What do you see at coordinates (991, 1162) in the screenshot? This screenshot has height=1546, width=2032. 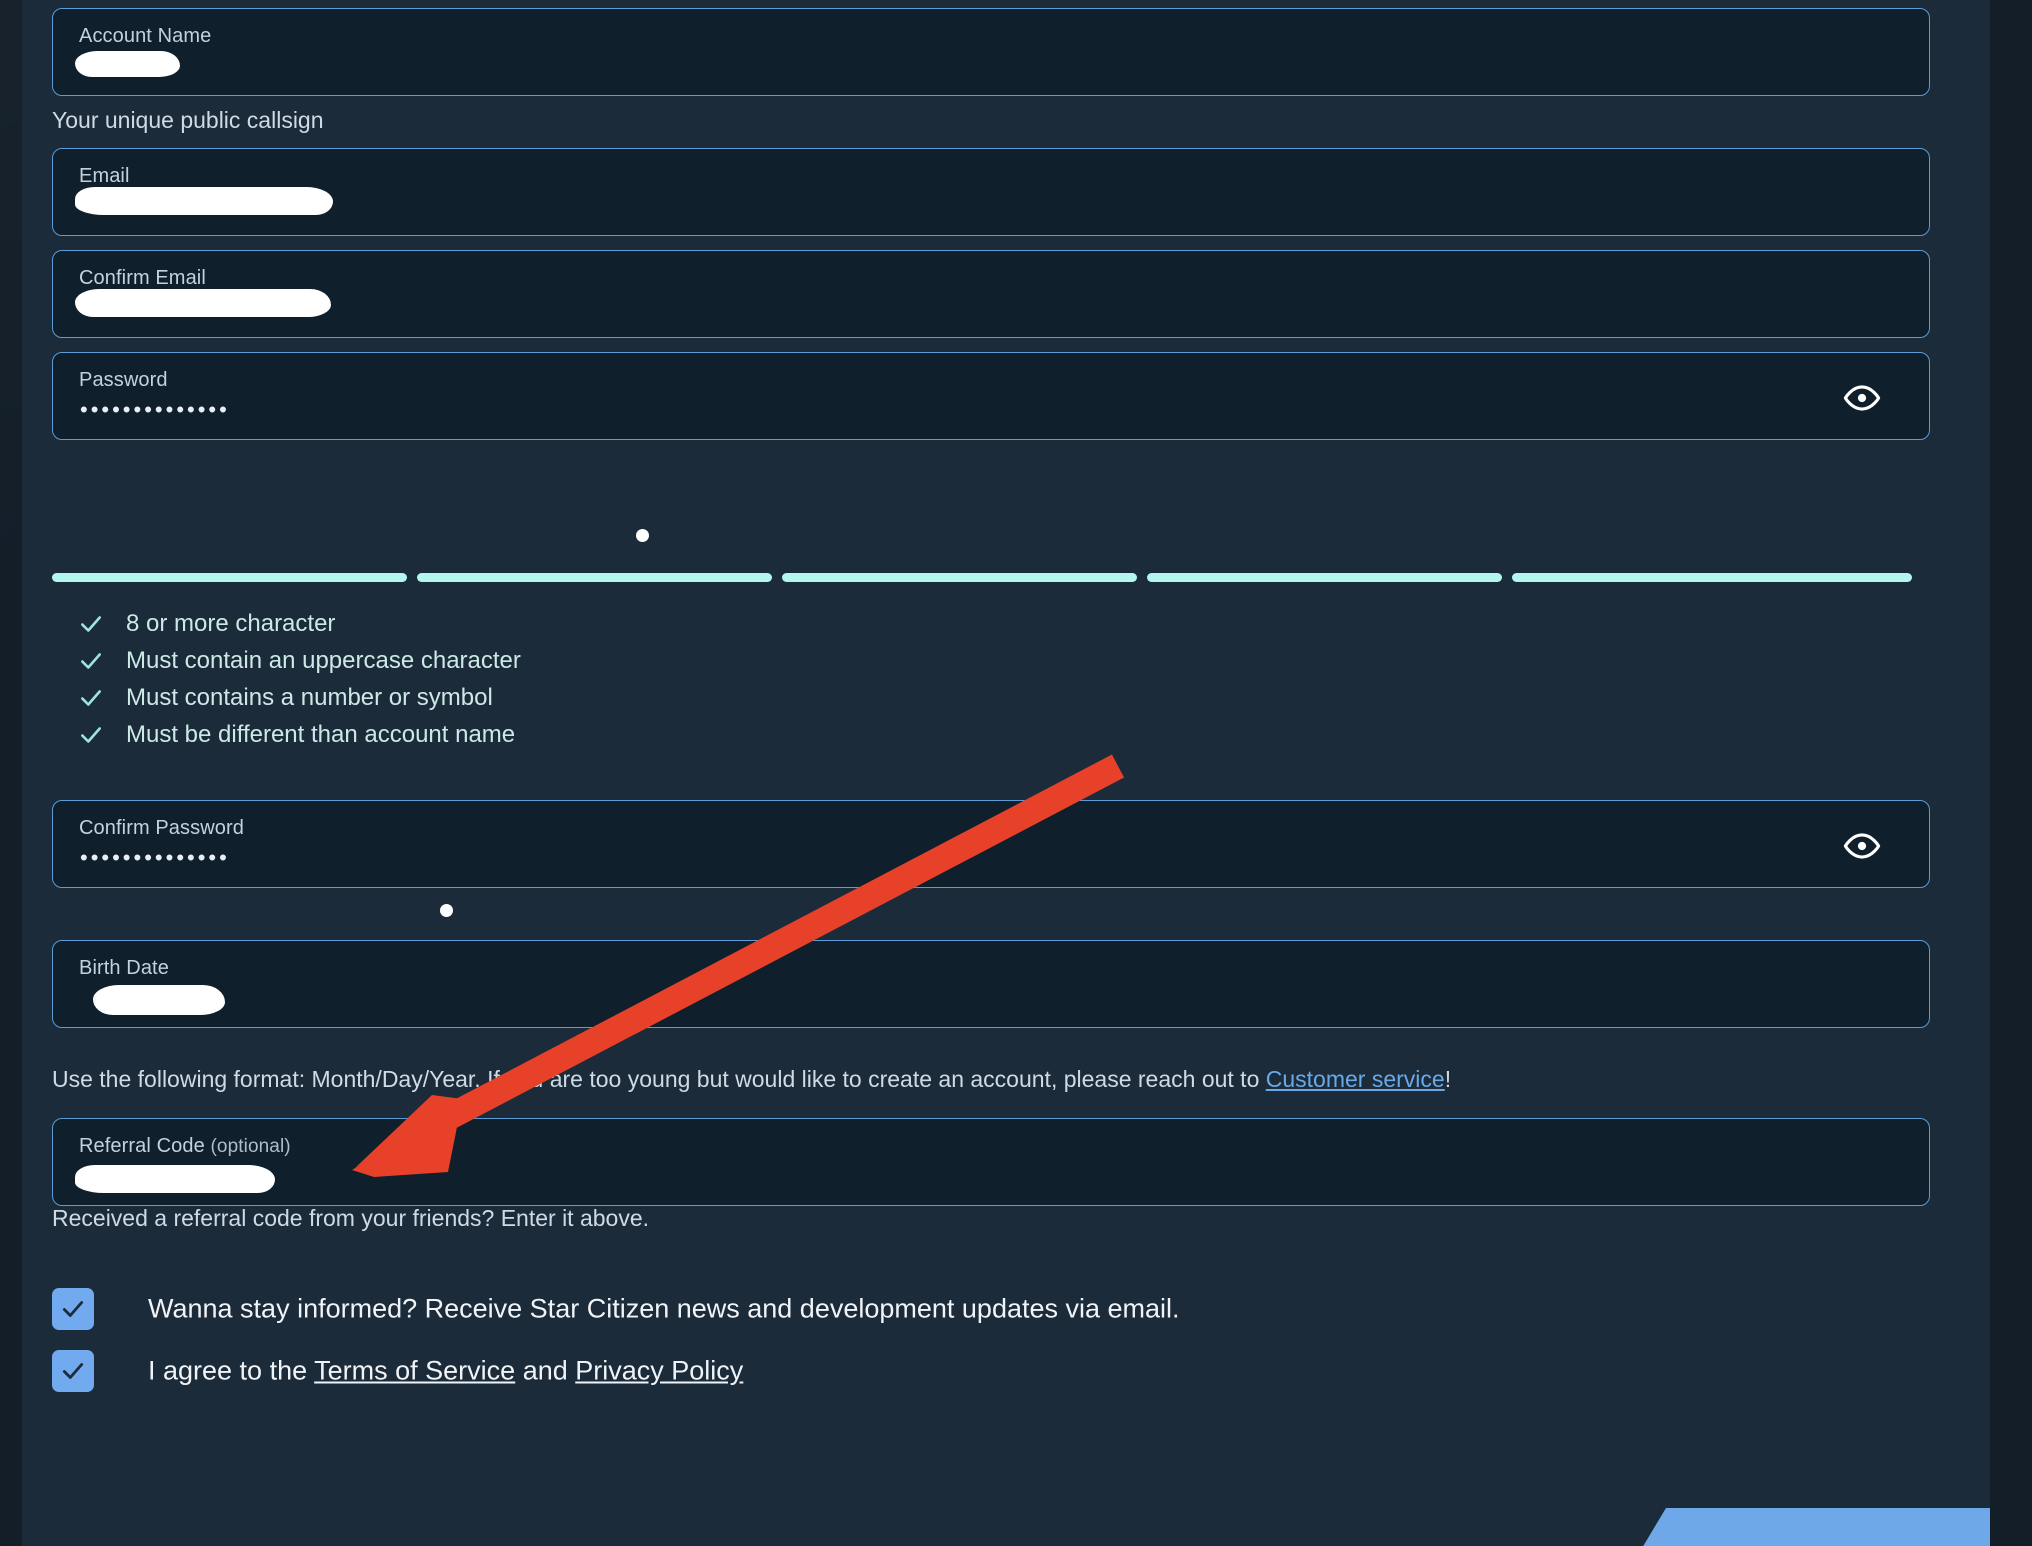 I see `referral-code-field: Referral Code (optional)` at bounding box center [991, 1162].